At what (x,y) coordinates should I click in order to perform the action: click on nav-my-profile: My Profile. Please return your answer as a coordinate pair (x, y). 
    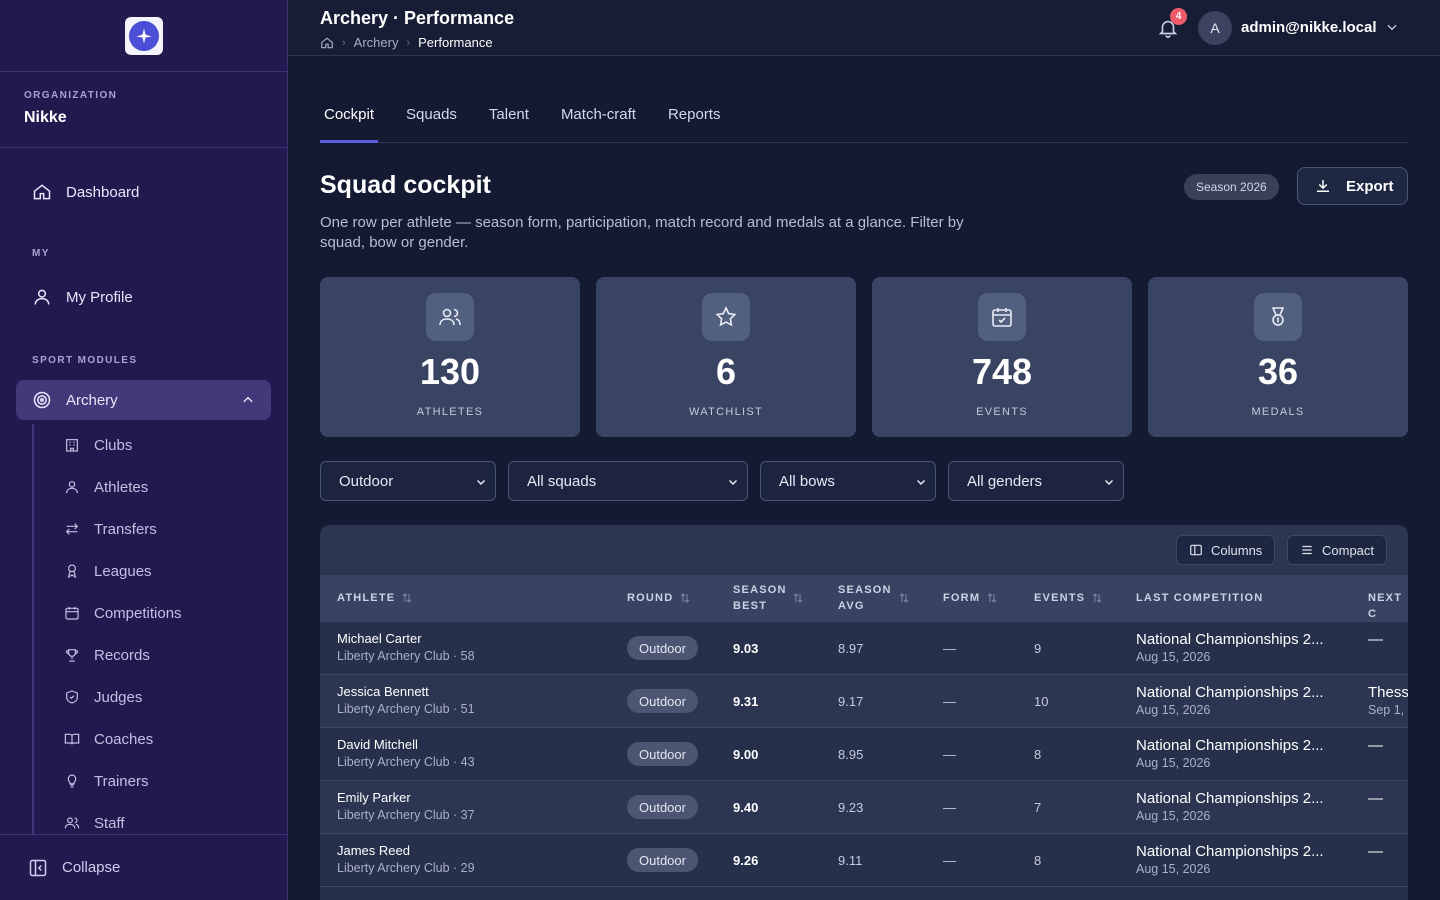
    Looking at the image, I should click on (143, 297).